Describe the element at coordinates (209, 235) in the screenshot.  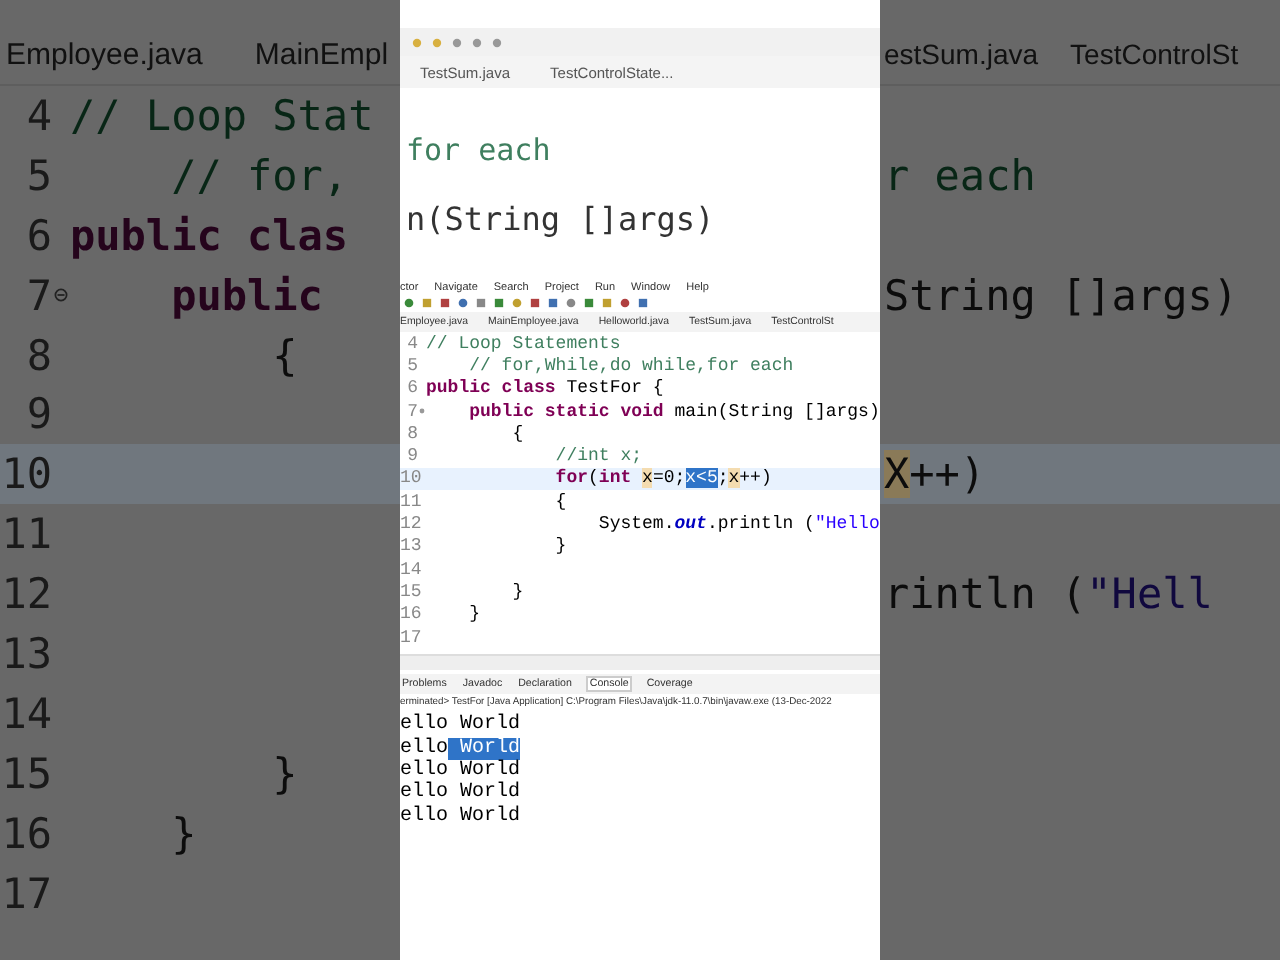
I see `code-line: public clas` at that location.